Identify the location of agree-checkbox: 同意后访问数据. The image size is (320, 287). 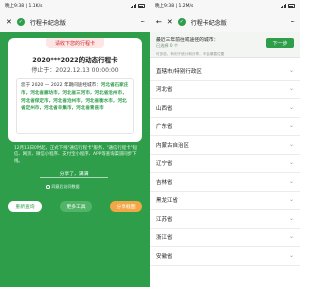
(76, 187).